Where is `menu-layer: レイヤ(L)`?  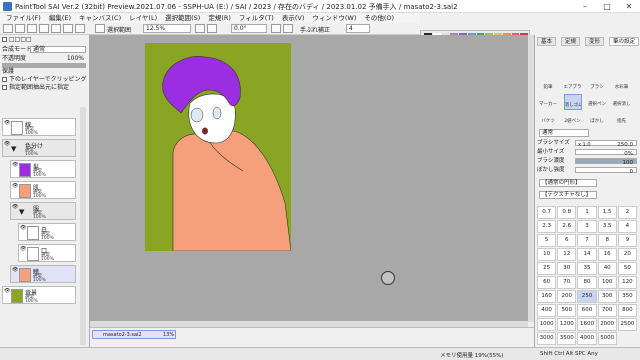
menu-layer: レイヤ(L) is located at coordinates (143, 18).